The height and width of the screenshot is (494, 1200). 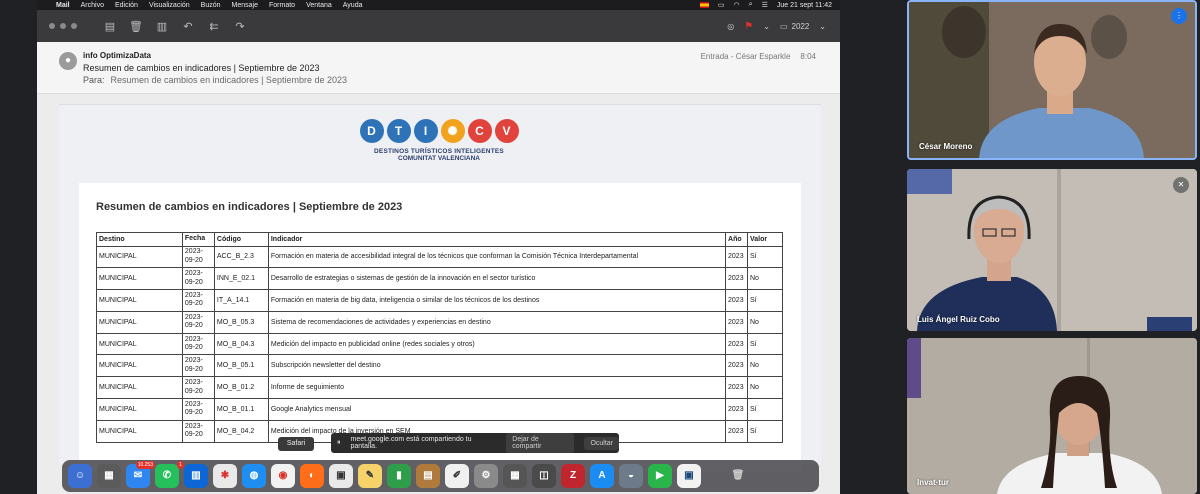 What do you see at coordinates (241, 279) in the screenshot?
I see `cell-codigo: INN_E_02.1` at bounding box center [241, 279].